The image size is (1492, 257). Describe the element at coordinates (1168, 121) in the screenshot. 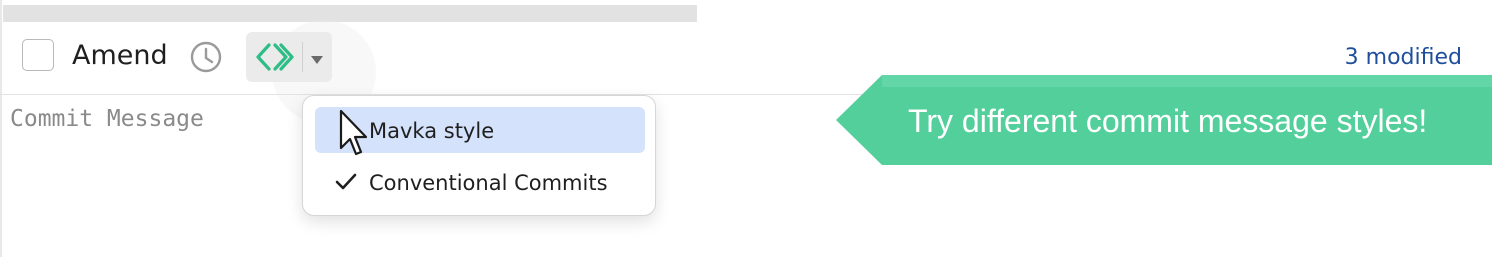

I see `callout-text: Try different commit message styles!` at that location.